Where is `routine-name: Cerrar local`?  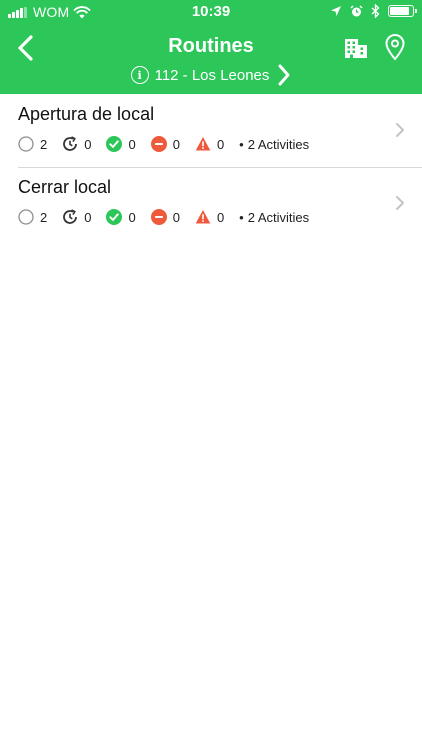 routine-name: Cerrar local is located at coordinates (65, 187).